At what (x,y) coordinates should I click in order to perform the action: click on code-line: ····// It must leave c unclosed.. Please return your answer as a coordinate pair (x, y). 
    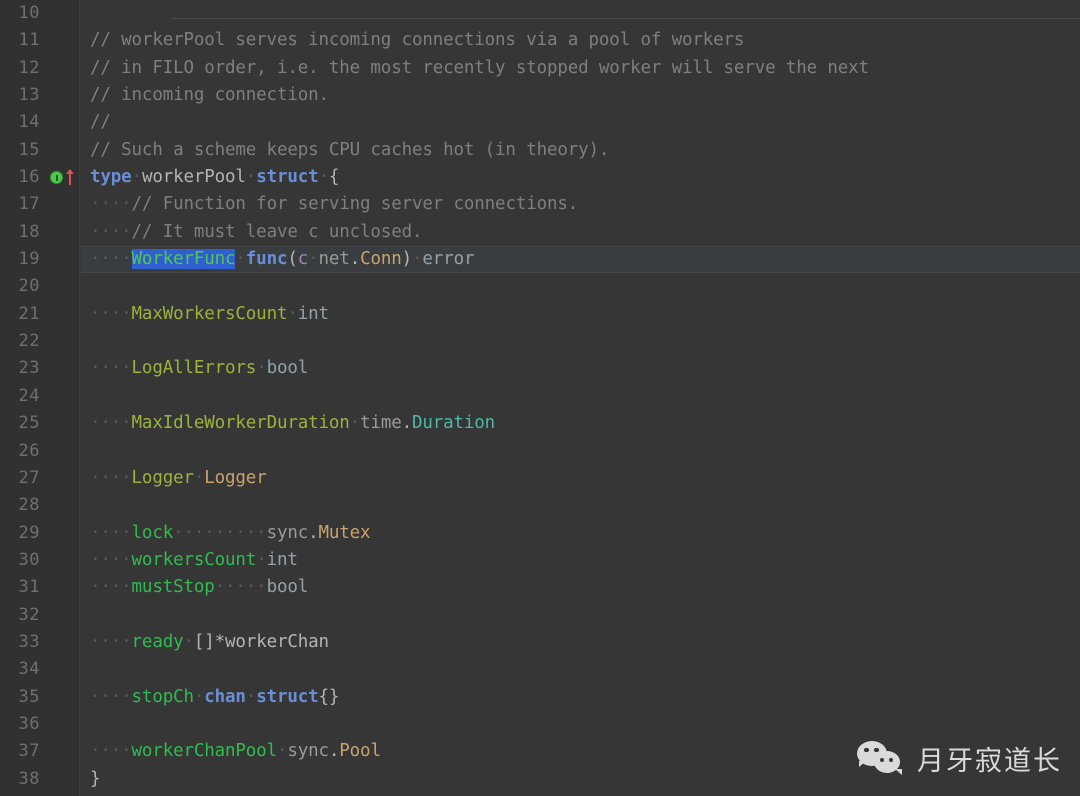
    Looking at the image, I should click on (580, 232).